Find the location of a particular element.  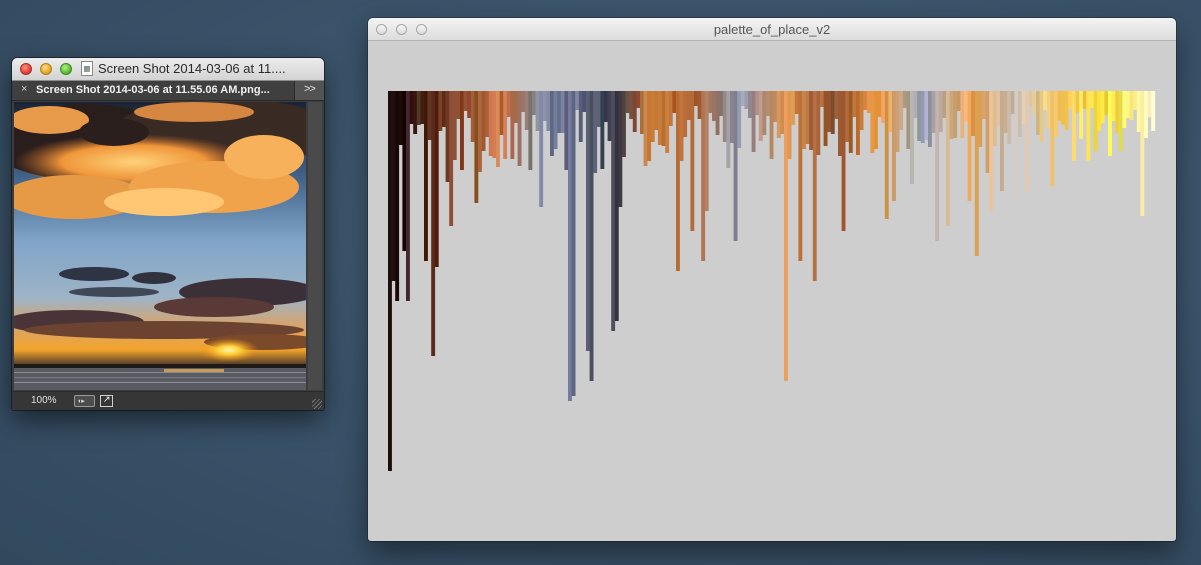

sketch-window-title: palette_of_place_v2 is located at coordinates (772, 29).